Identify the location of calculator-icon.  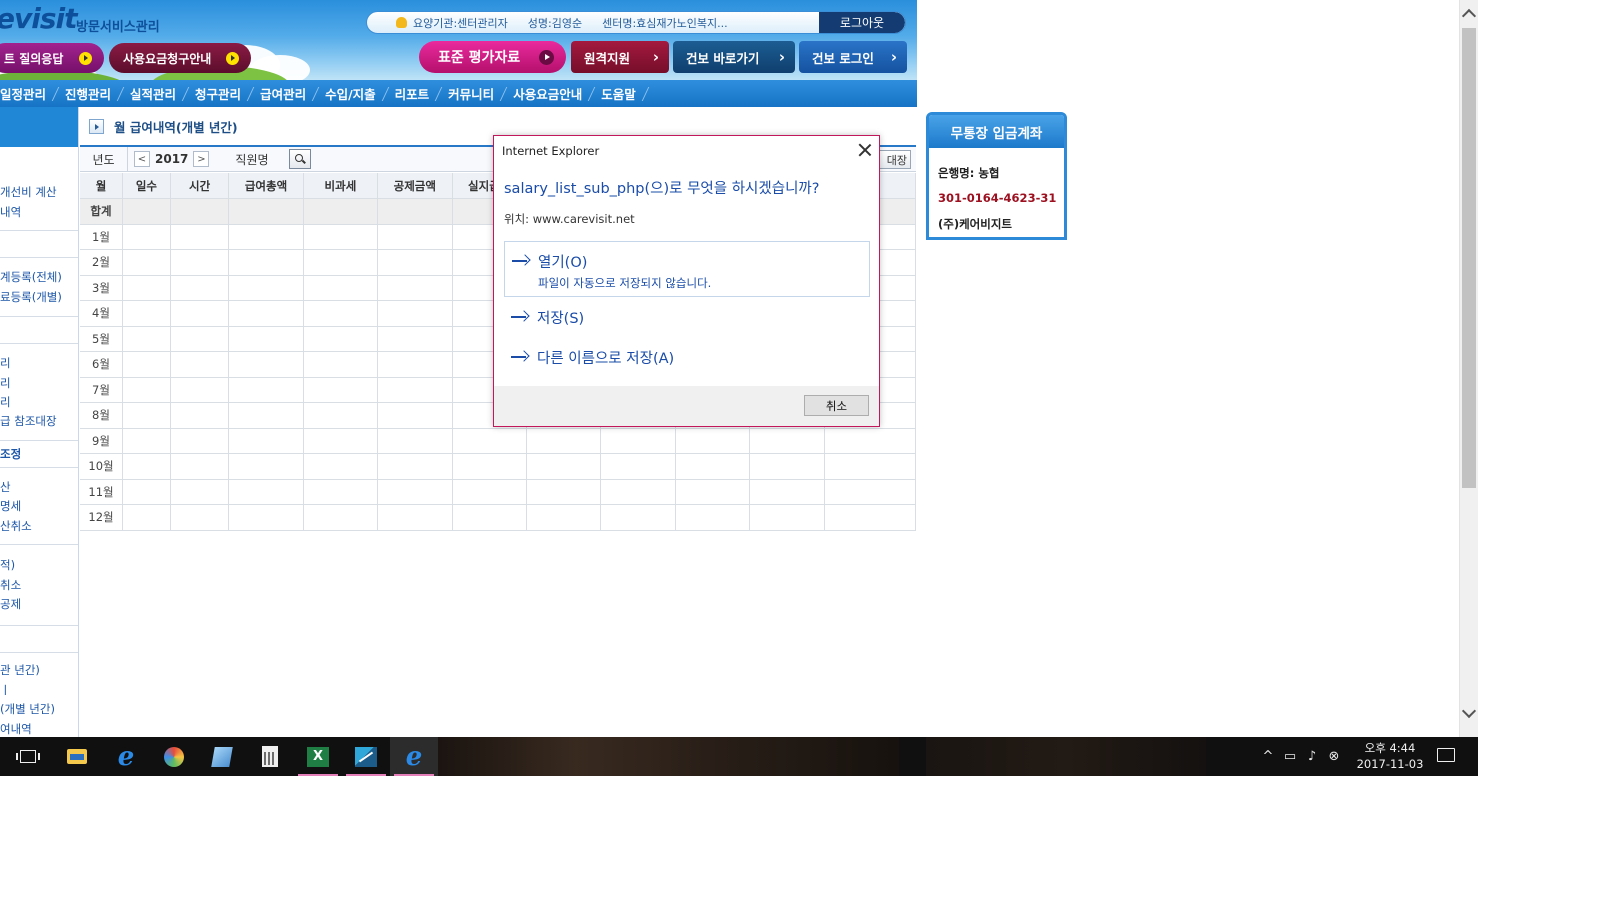
(270, 756).